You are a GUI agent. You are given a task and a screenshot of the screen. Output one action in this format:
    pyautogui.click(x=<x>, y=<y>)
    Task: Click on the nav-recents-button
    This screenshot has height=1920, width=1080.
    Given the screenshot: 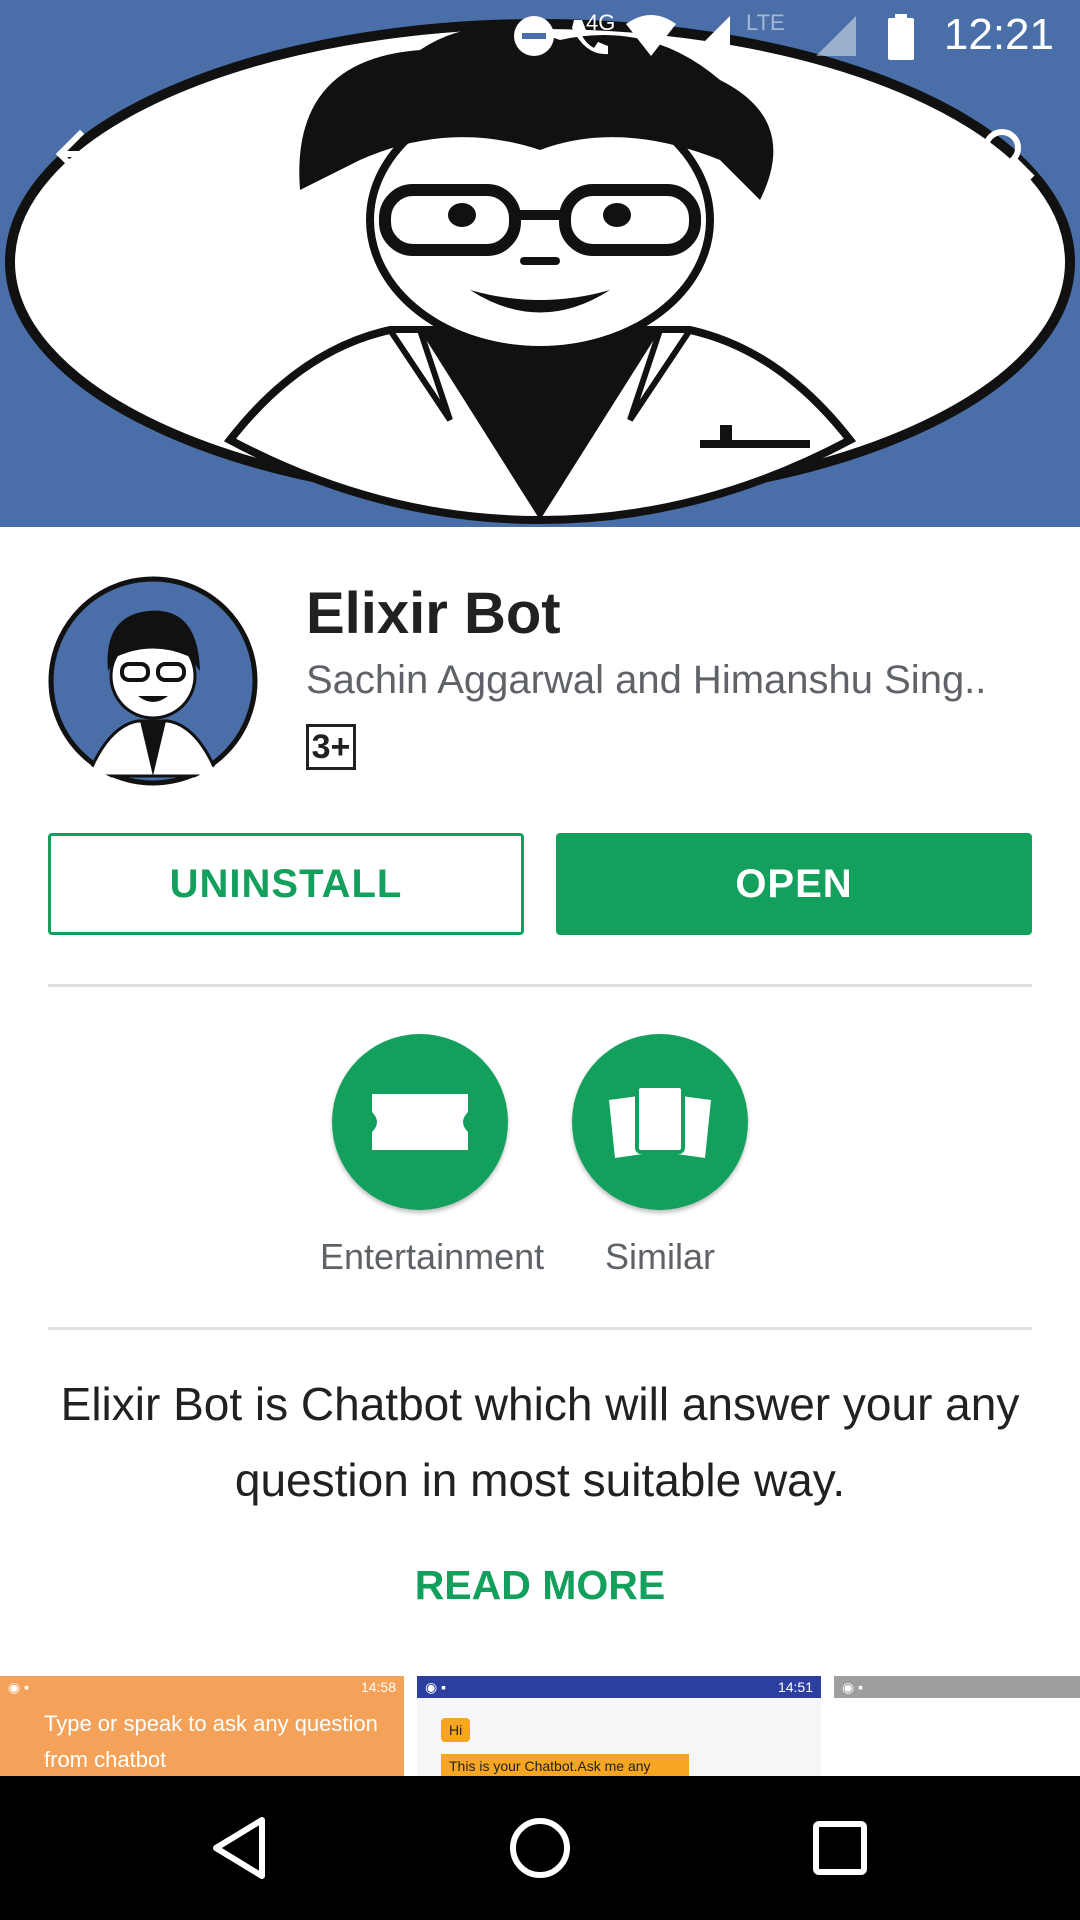 What is the action you would take?
    pyautogui.click(x=840, y=1848)
    